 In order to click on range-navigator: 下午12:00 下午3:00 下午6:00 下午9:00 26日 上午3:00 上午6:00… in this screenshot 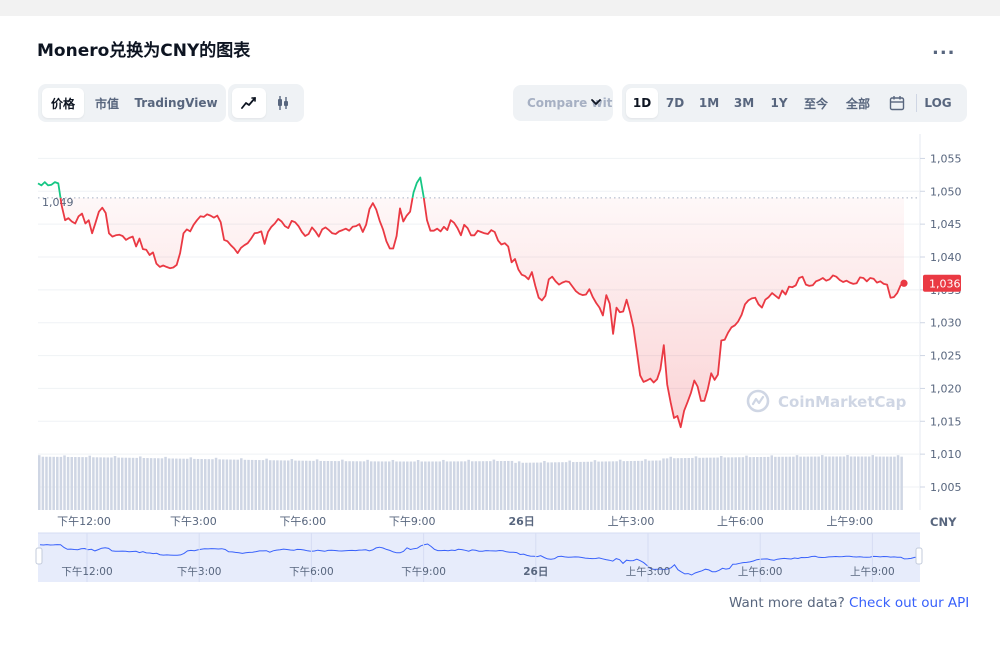, I will do `click(479, 557)`.